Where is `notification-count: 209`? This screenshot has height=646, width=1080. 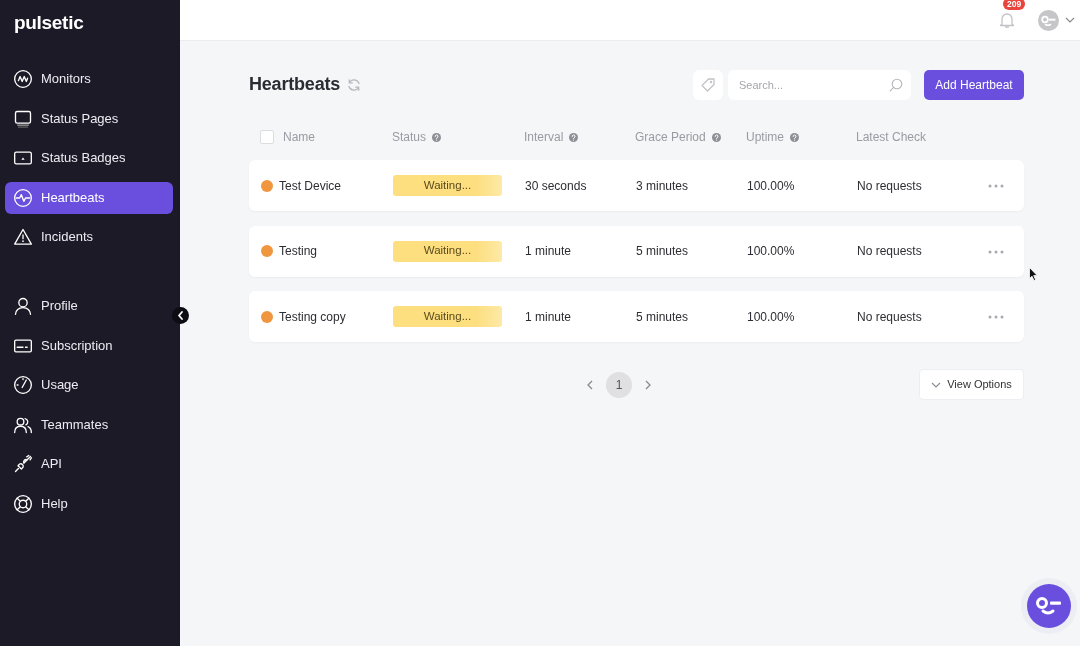
notification-count: 209 is located at coordinates (1014, 5).